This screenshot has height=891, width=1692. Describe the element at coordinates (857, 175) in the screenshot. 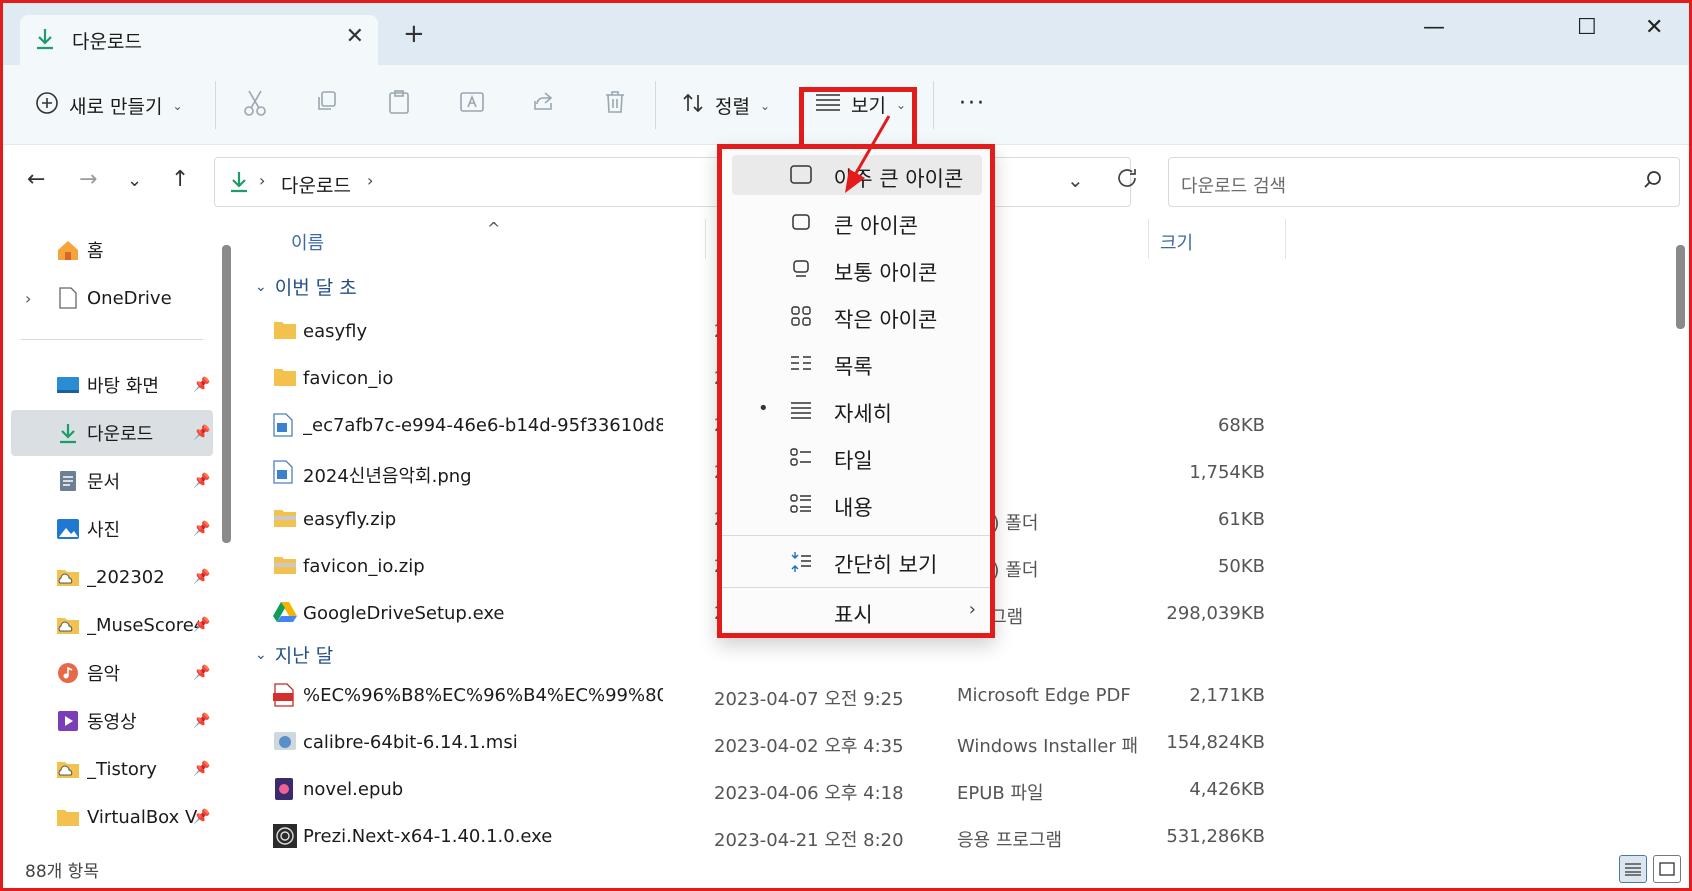

I see `menu-item-extra-large-icons: 아주 큰 아이콘` at that location.